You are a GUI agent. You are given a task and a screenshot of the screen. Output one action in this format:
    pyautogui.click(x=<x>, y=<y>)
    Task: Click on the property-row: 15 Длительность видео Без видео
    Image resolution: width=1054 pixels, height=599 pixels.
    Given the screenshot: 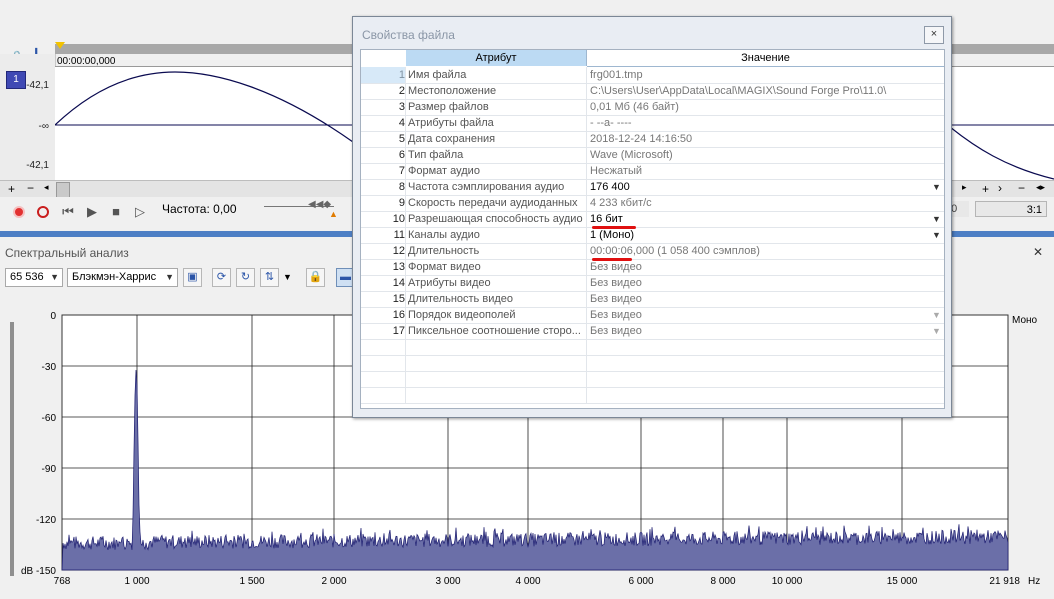 What is the action you would take?
    pyautogui.click(x=652, y=299)
    